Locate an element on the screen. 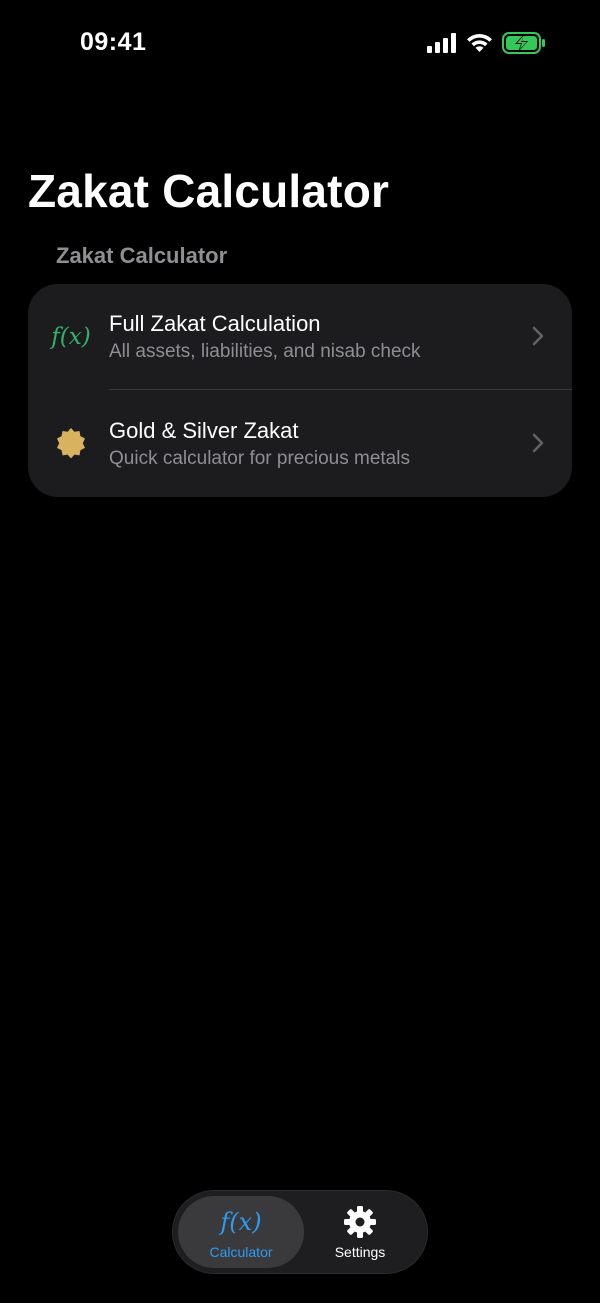 The image size is (600, 1303). row-divider is located at coordinates (340, 389).